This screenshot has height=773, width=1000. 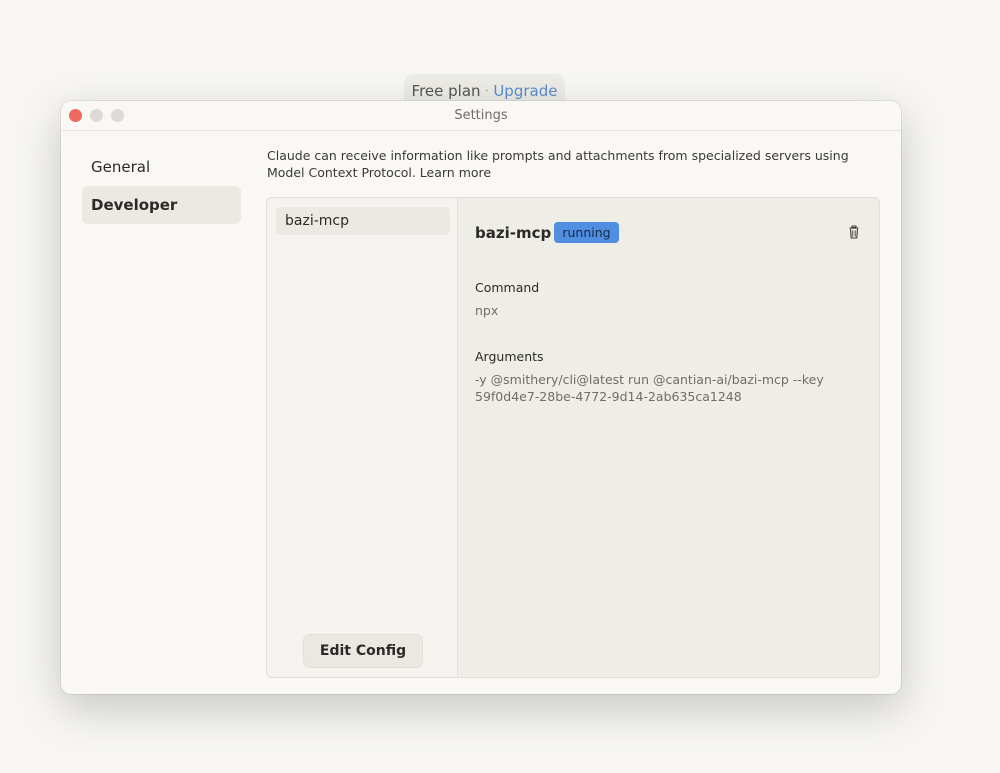 I want to click on command-value: npx, so click(x=487, y=310).